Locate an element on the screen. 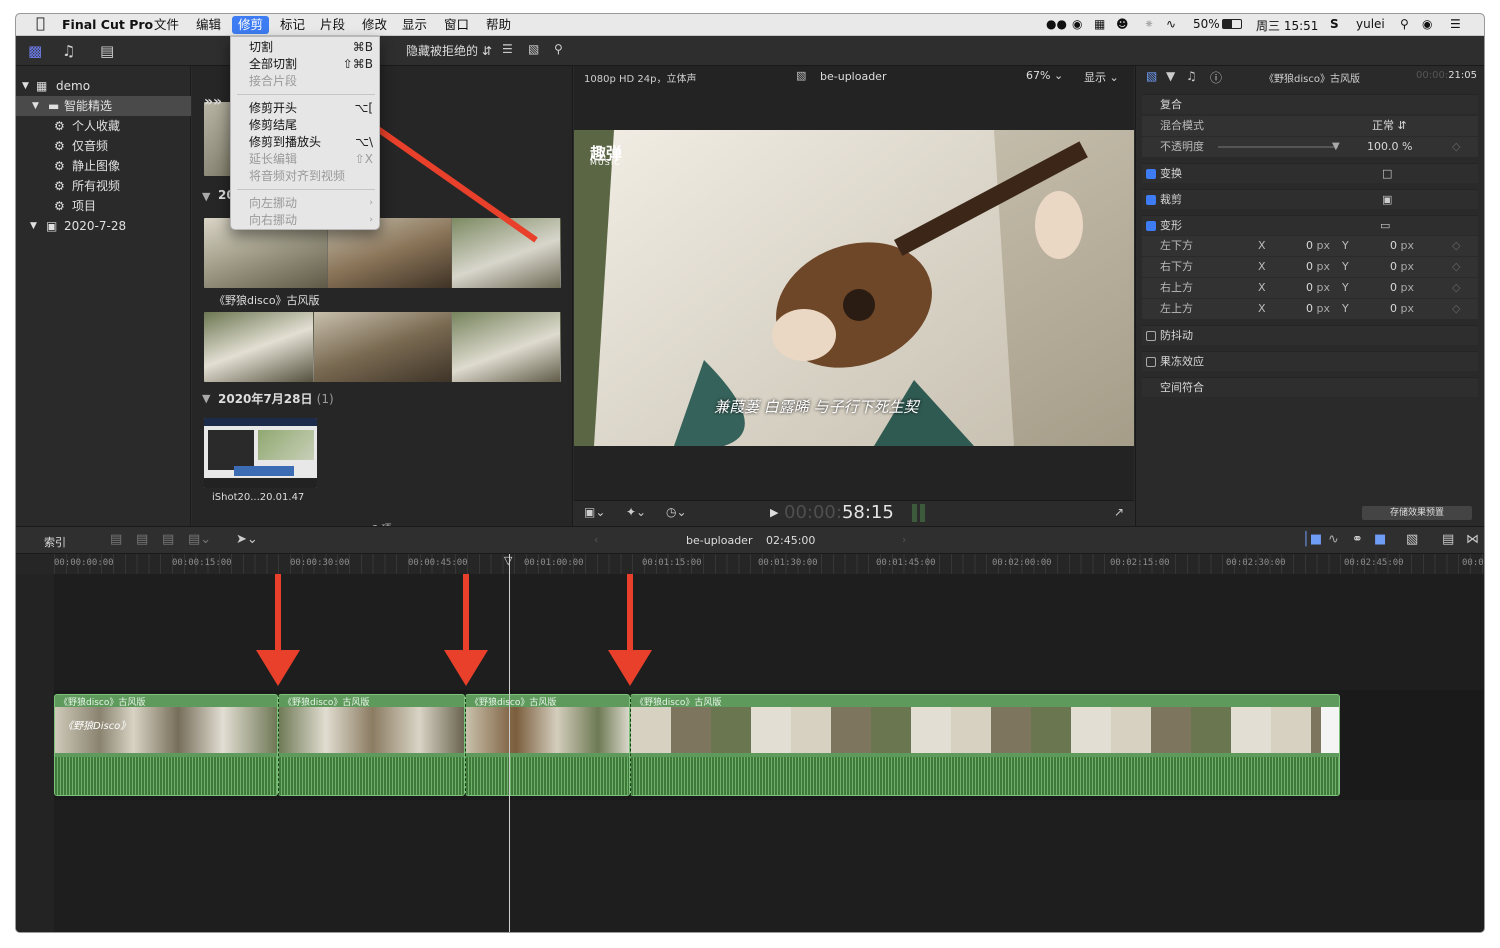  menu-item-nudge-left: 向左挪动 › is located at coordinates (306, 203).